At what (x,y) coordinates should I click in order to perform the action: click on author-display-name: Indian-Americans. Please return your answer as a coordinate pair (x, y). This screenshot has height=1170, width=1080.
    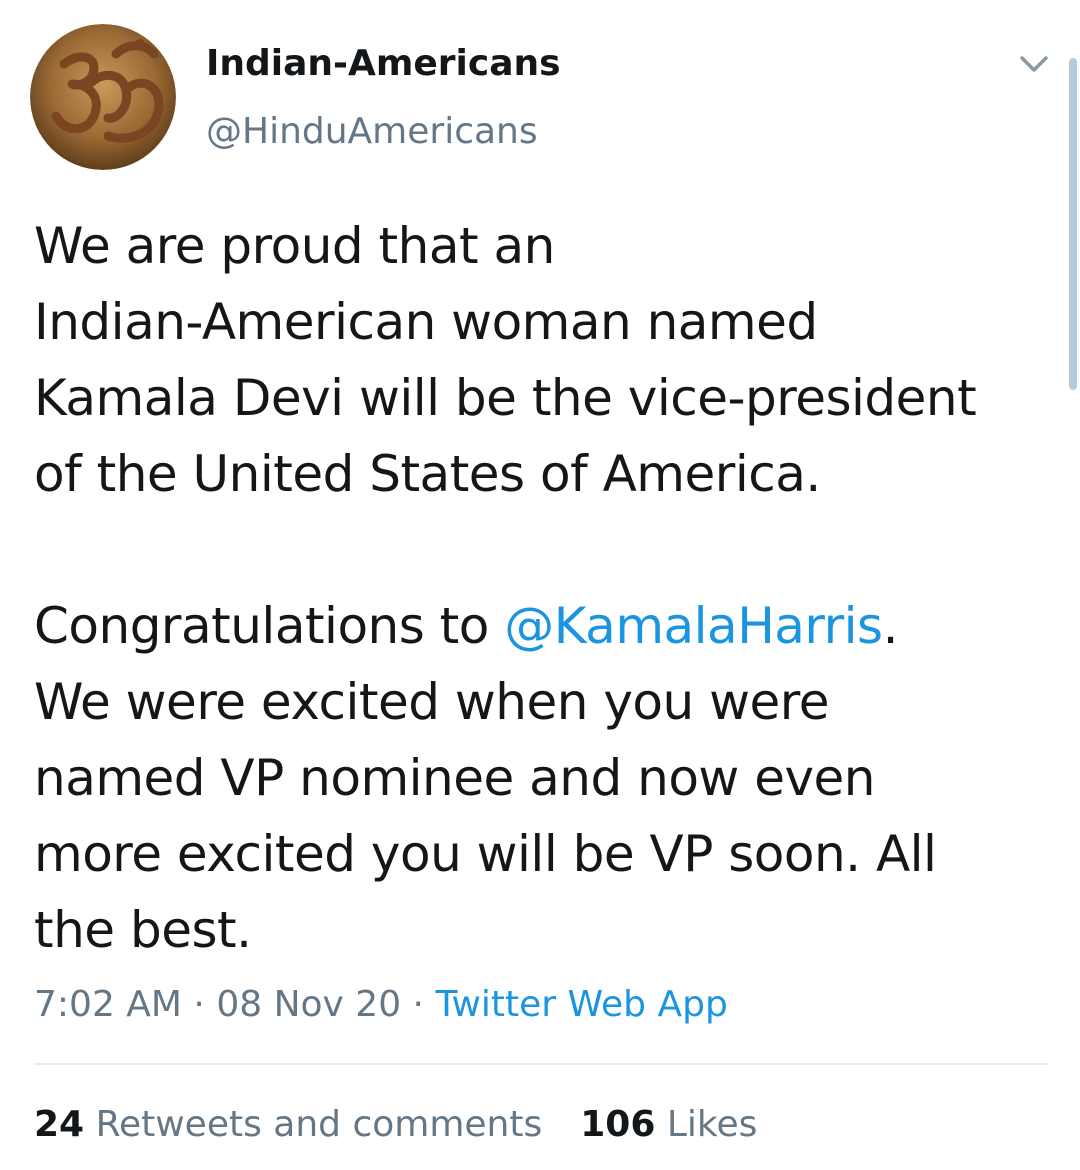
    Looking at the image, I should click on (383, 64).